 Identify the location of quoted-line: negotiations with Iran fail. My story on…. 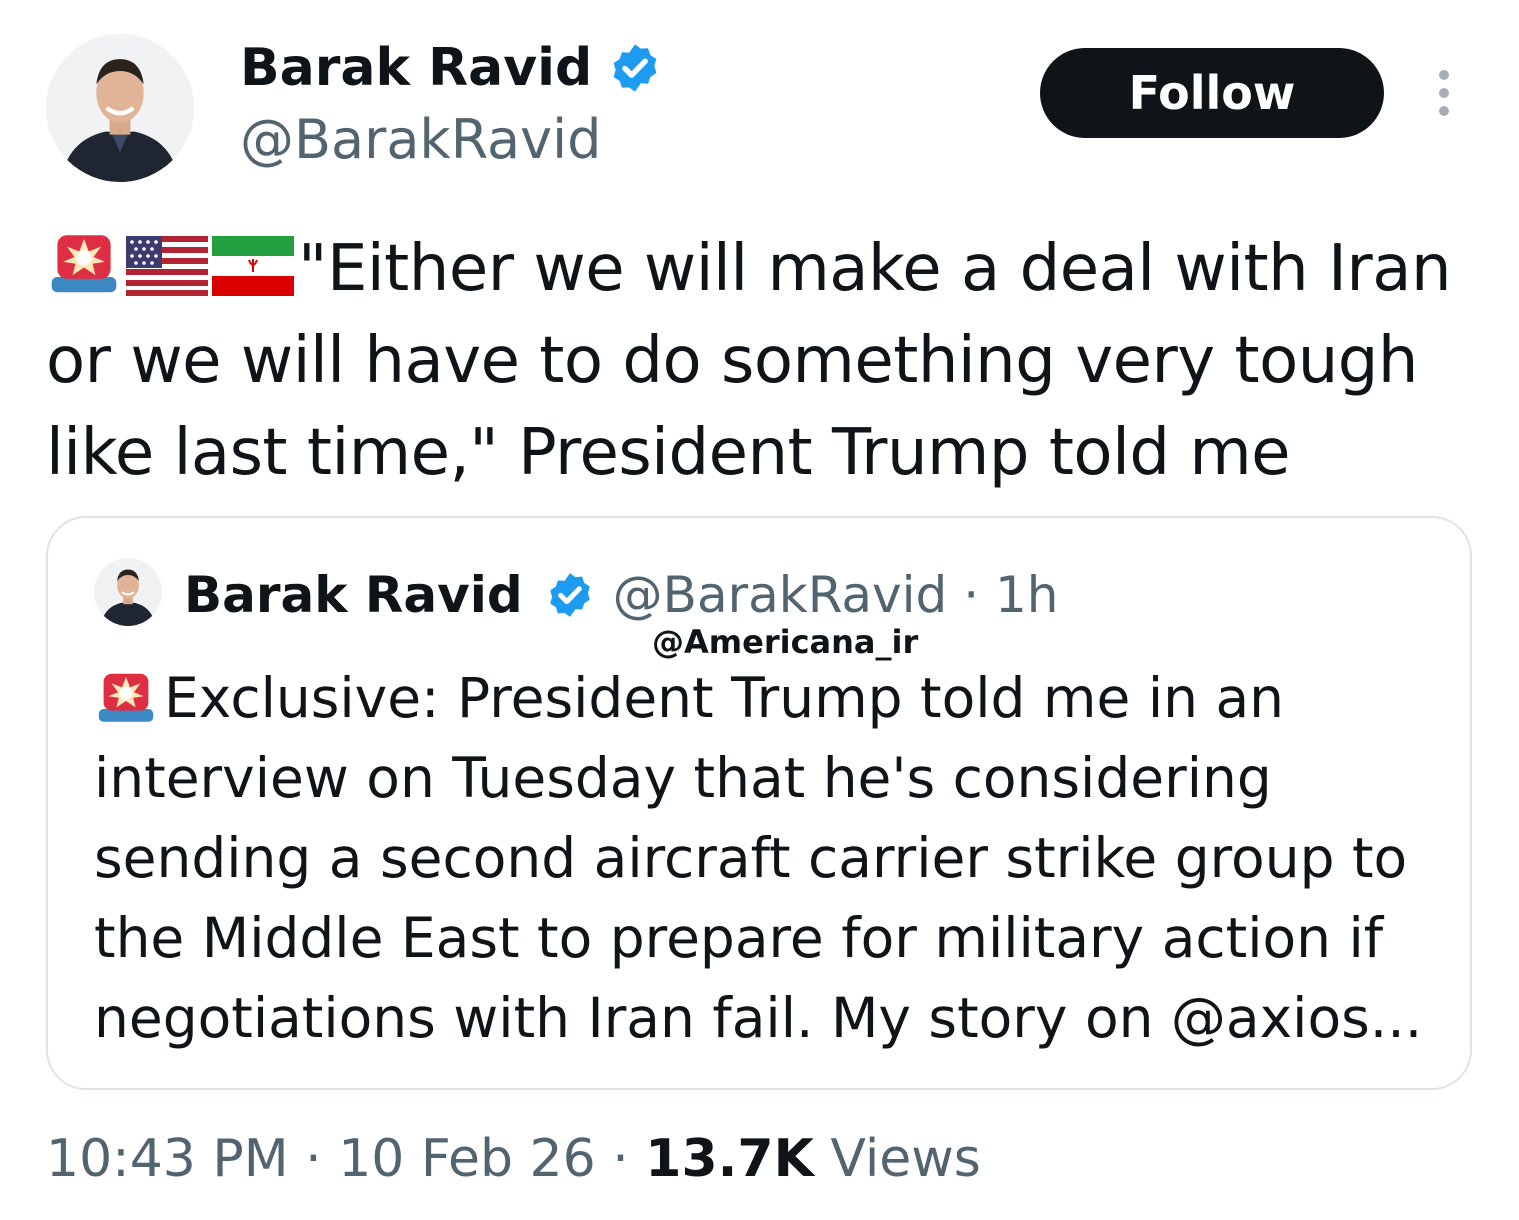
(758, 1018).